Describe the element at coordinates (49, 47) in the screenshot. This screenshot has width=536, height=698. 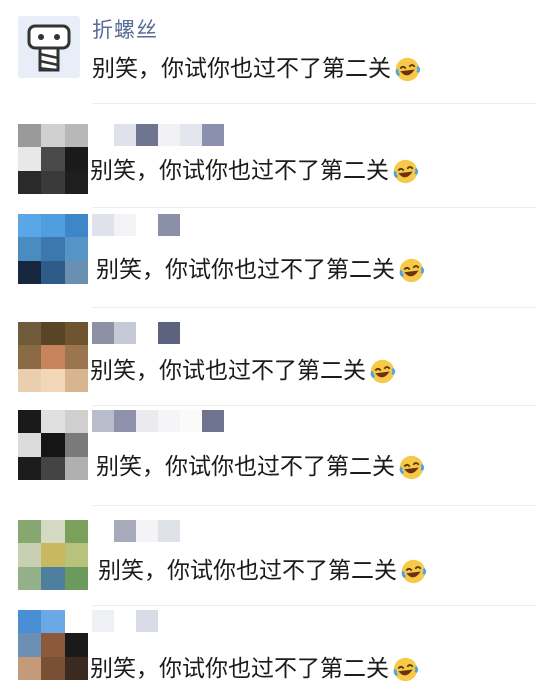
I see `screw-robot-icon` at that location.